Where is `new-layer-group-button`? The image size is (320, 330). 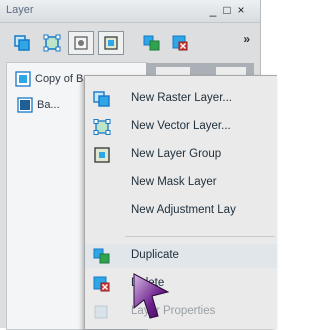
new-layer-group-button is located at coordinates (111, 43).